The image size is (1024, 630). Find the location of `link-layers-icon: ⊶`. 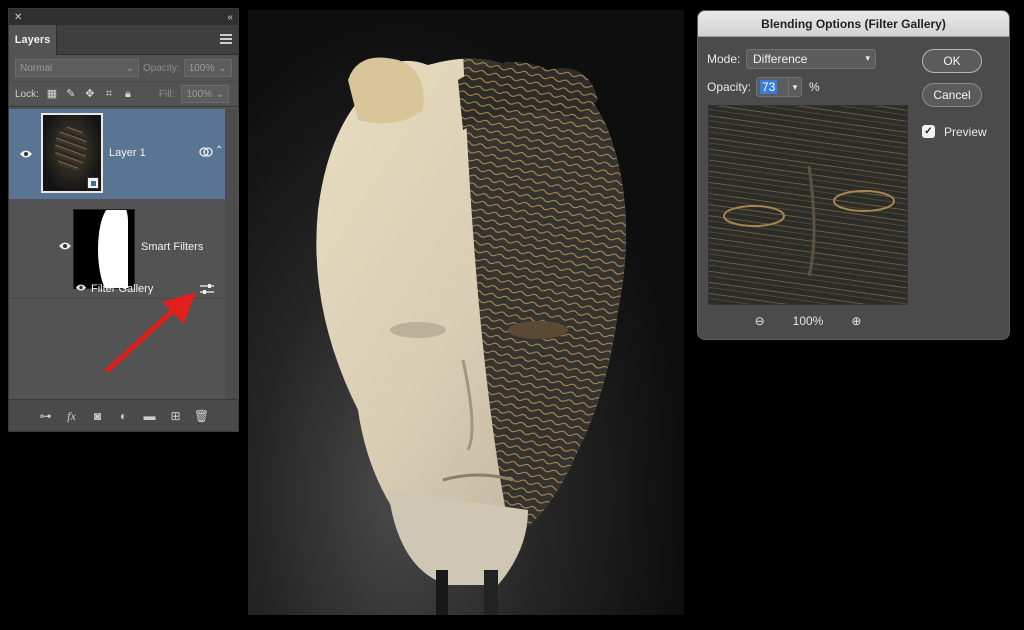

link-layers-icon: ⊶ is located at coordinates (46, 416).